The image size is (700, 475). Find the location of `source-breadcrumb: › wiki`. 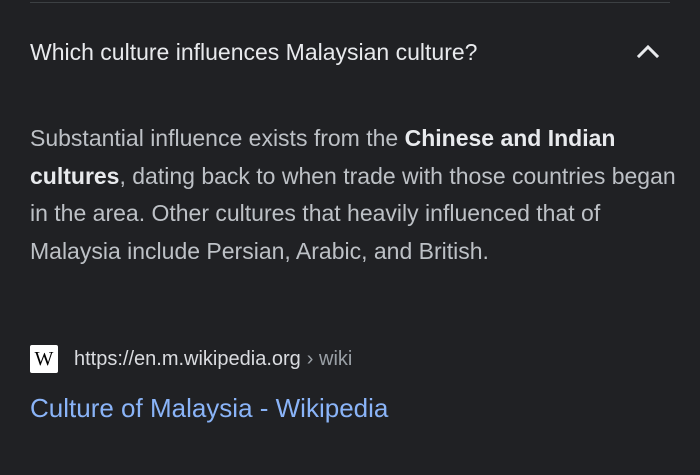

source-breadcrumb: › wiki is located at coordinates (329, 358).